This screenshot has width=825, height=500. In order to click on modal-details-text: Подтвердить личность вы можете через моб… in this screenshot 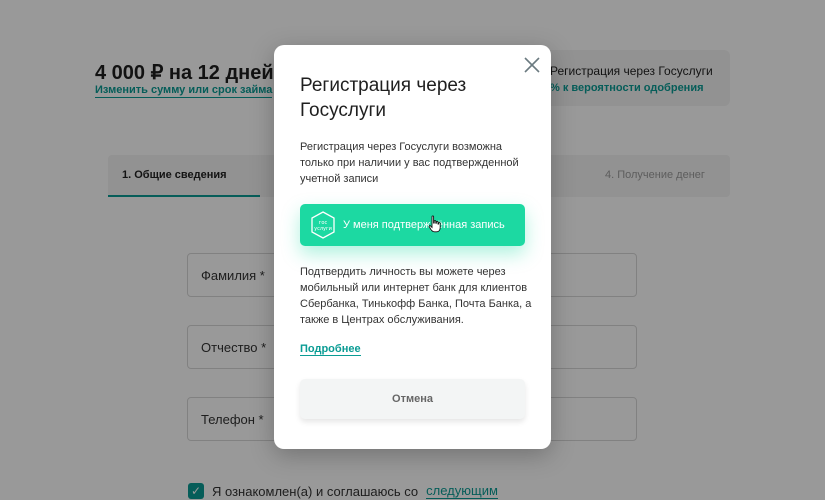, I will do `click(416, 296)`.